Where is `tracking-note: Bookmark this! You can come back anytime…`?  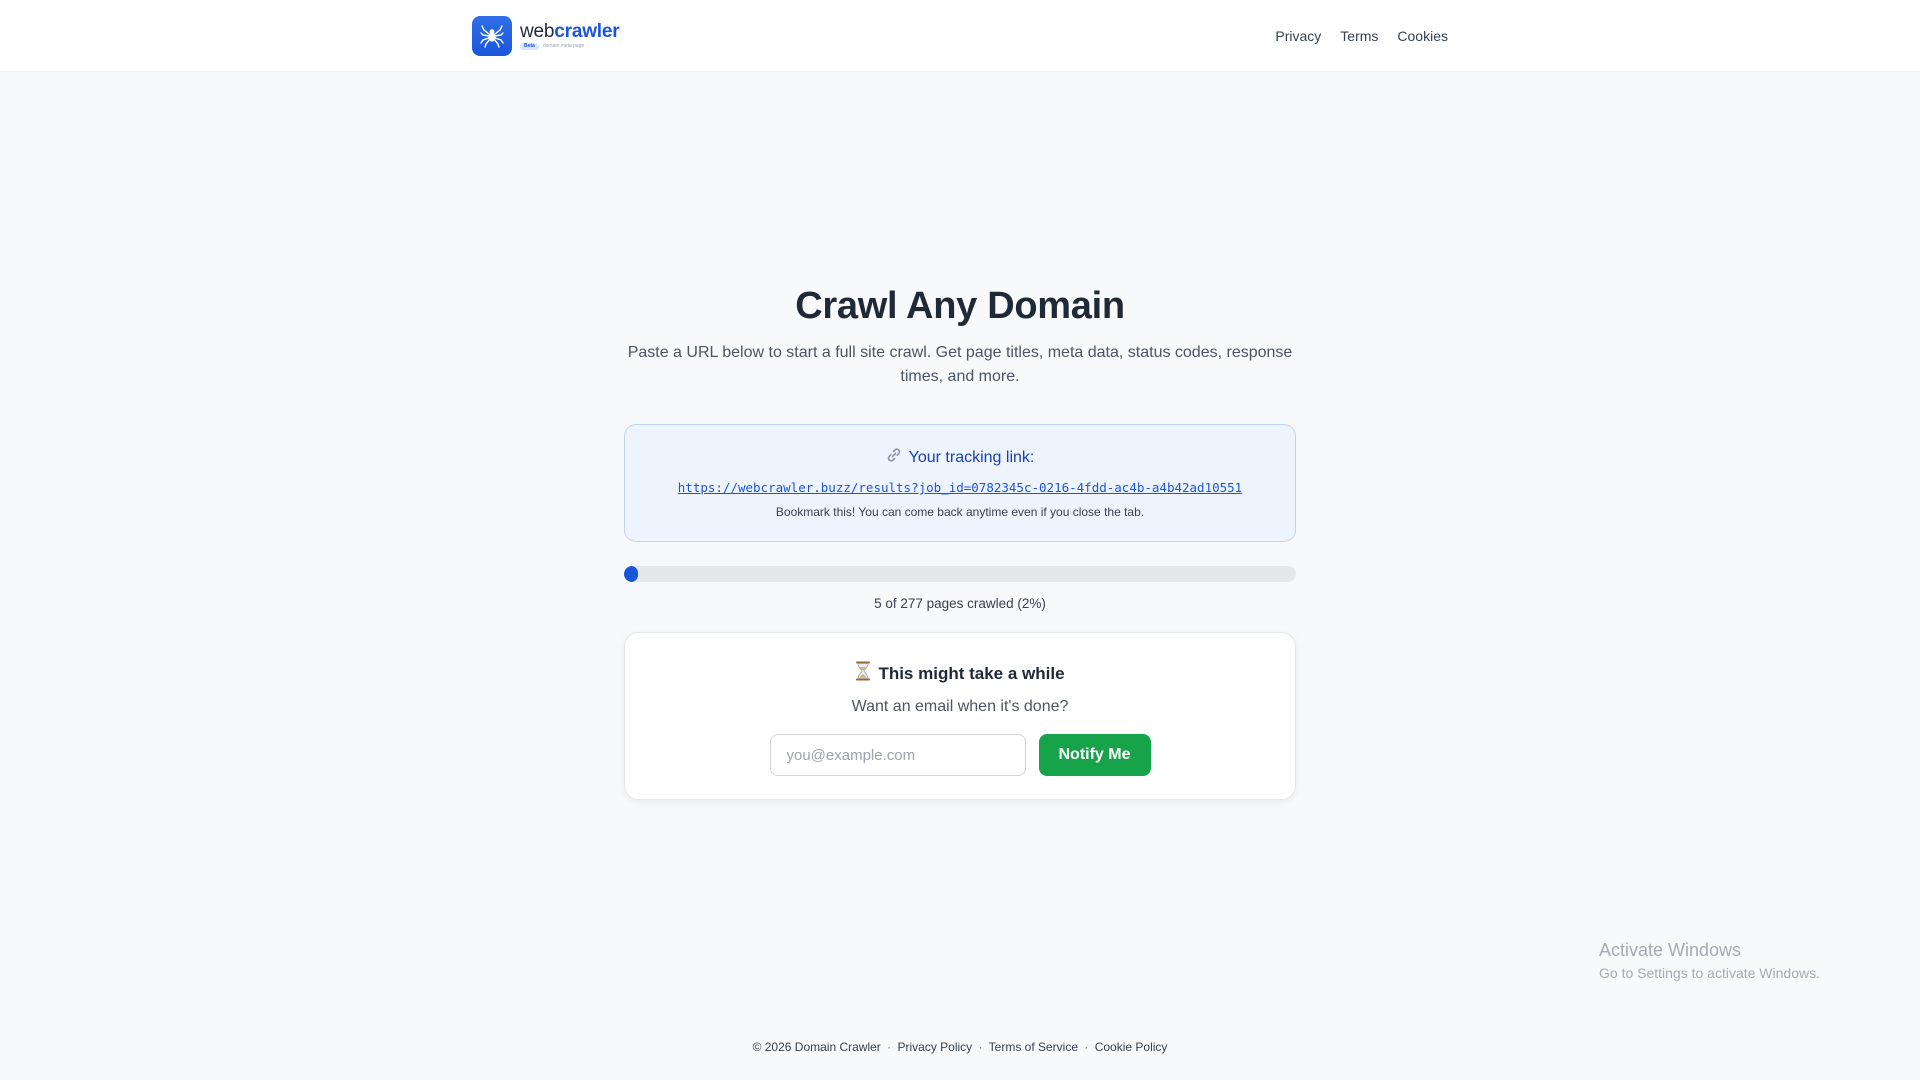 tracking-note: Bookmark this! You can come back anytime… is located at coordinates (960, 512).